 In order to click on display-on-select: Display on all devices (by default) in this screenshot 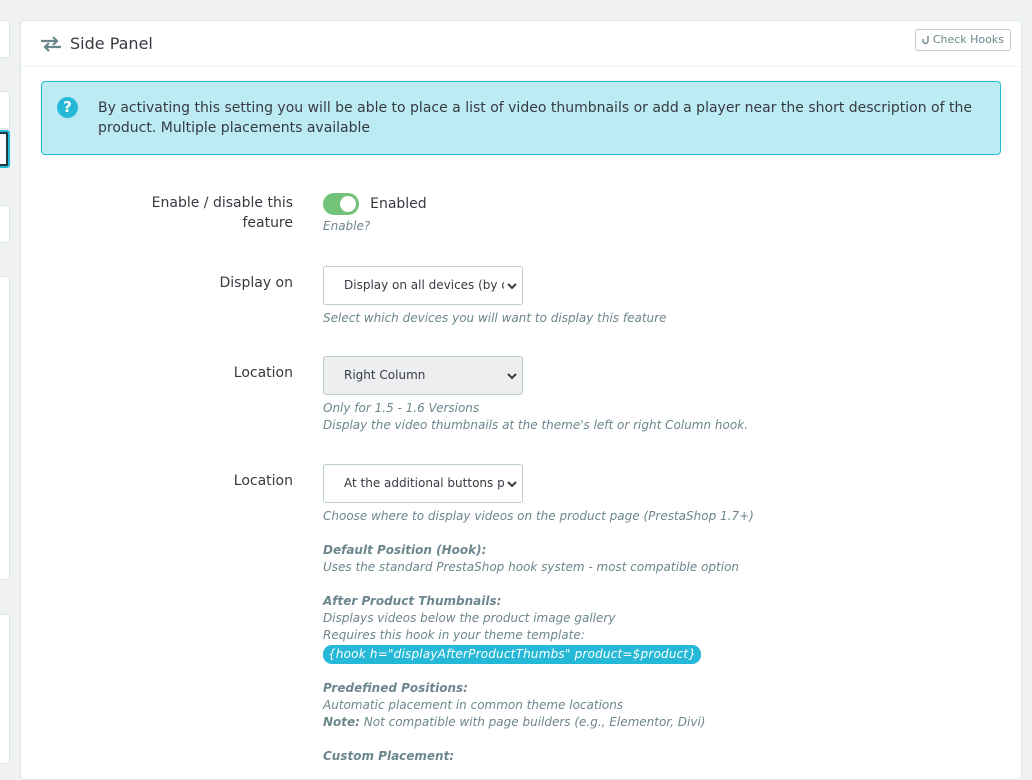, I will do `click(423, 285)`.